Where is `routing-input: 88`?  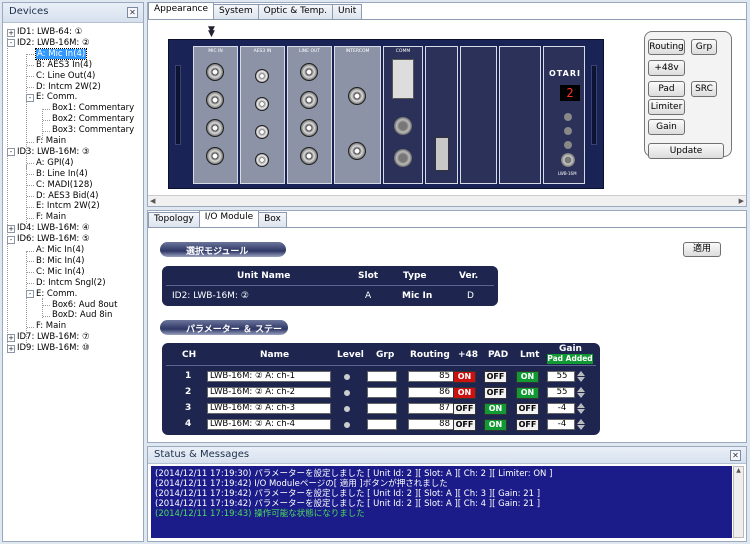
routing-input: 88 is located at coordinates (431, 424).